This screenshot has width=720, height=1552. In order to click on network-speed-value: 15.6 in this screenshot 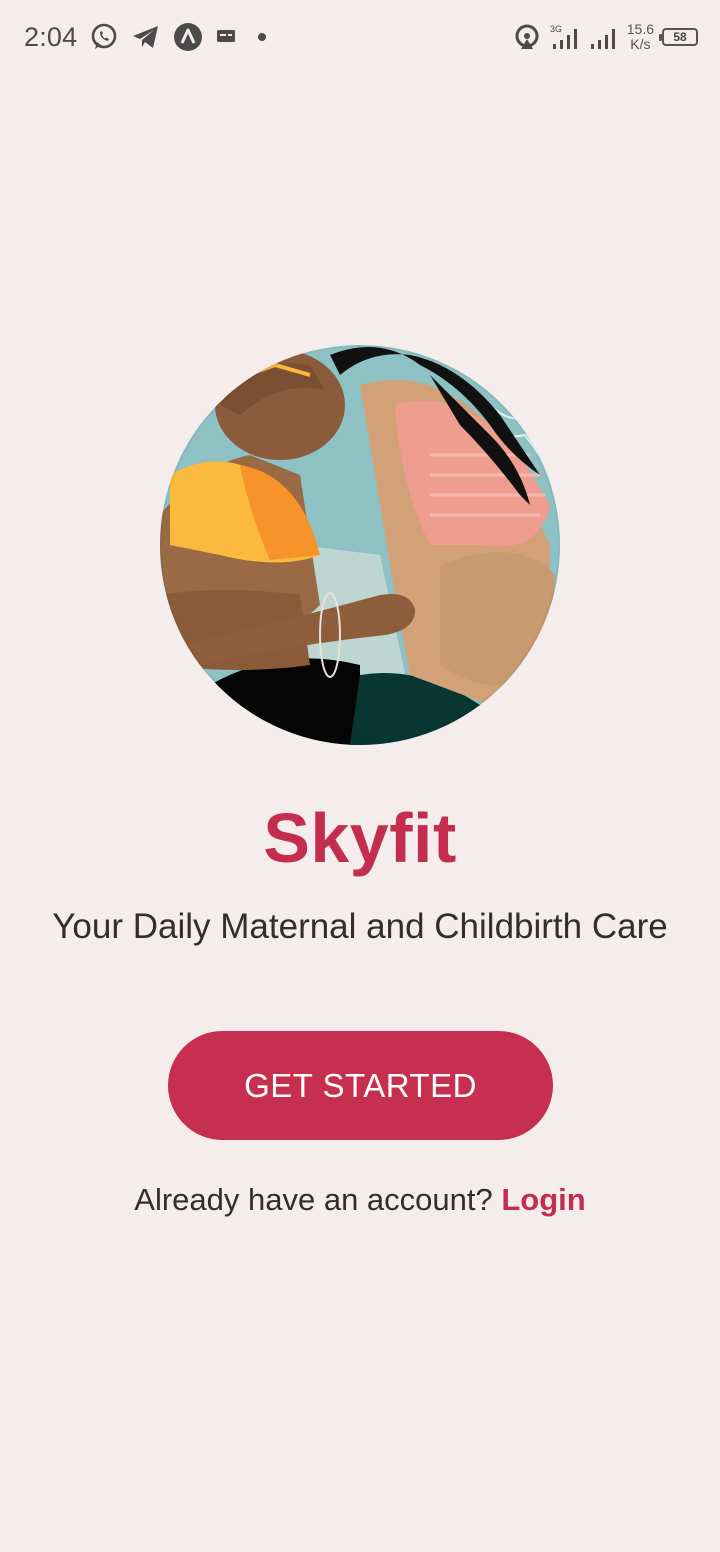, I will do `click(640, 29)`.